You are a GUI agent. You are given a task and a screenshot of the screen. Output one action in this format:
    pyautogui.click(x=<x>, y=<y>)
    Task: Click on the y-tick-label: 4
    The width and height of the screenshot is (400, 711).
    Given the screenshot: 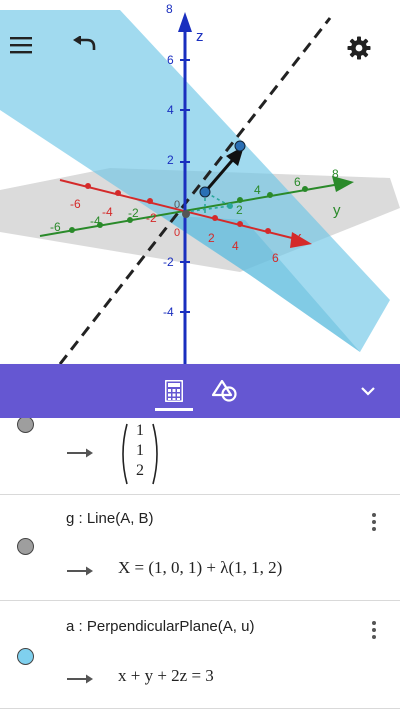 What is the action you would take?
    pyautogui.click(x=257, y=190)
    